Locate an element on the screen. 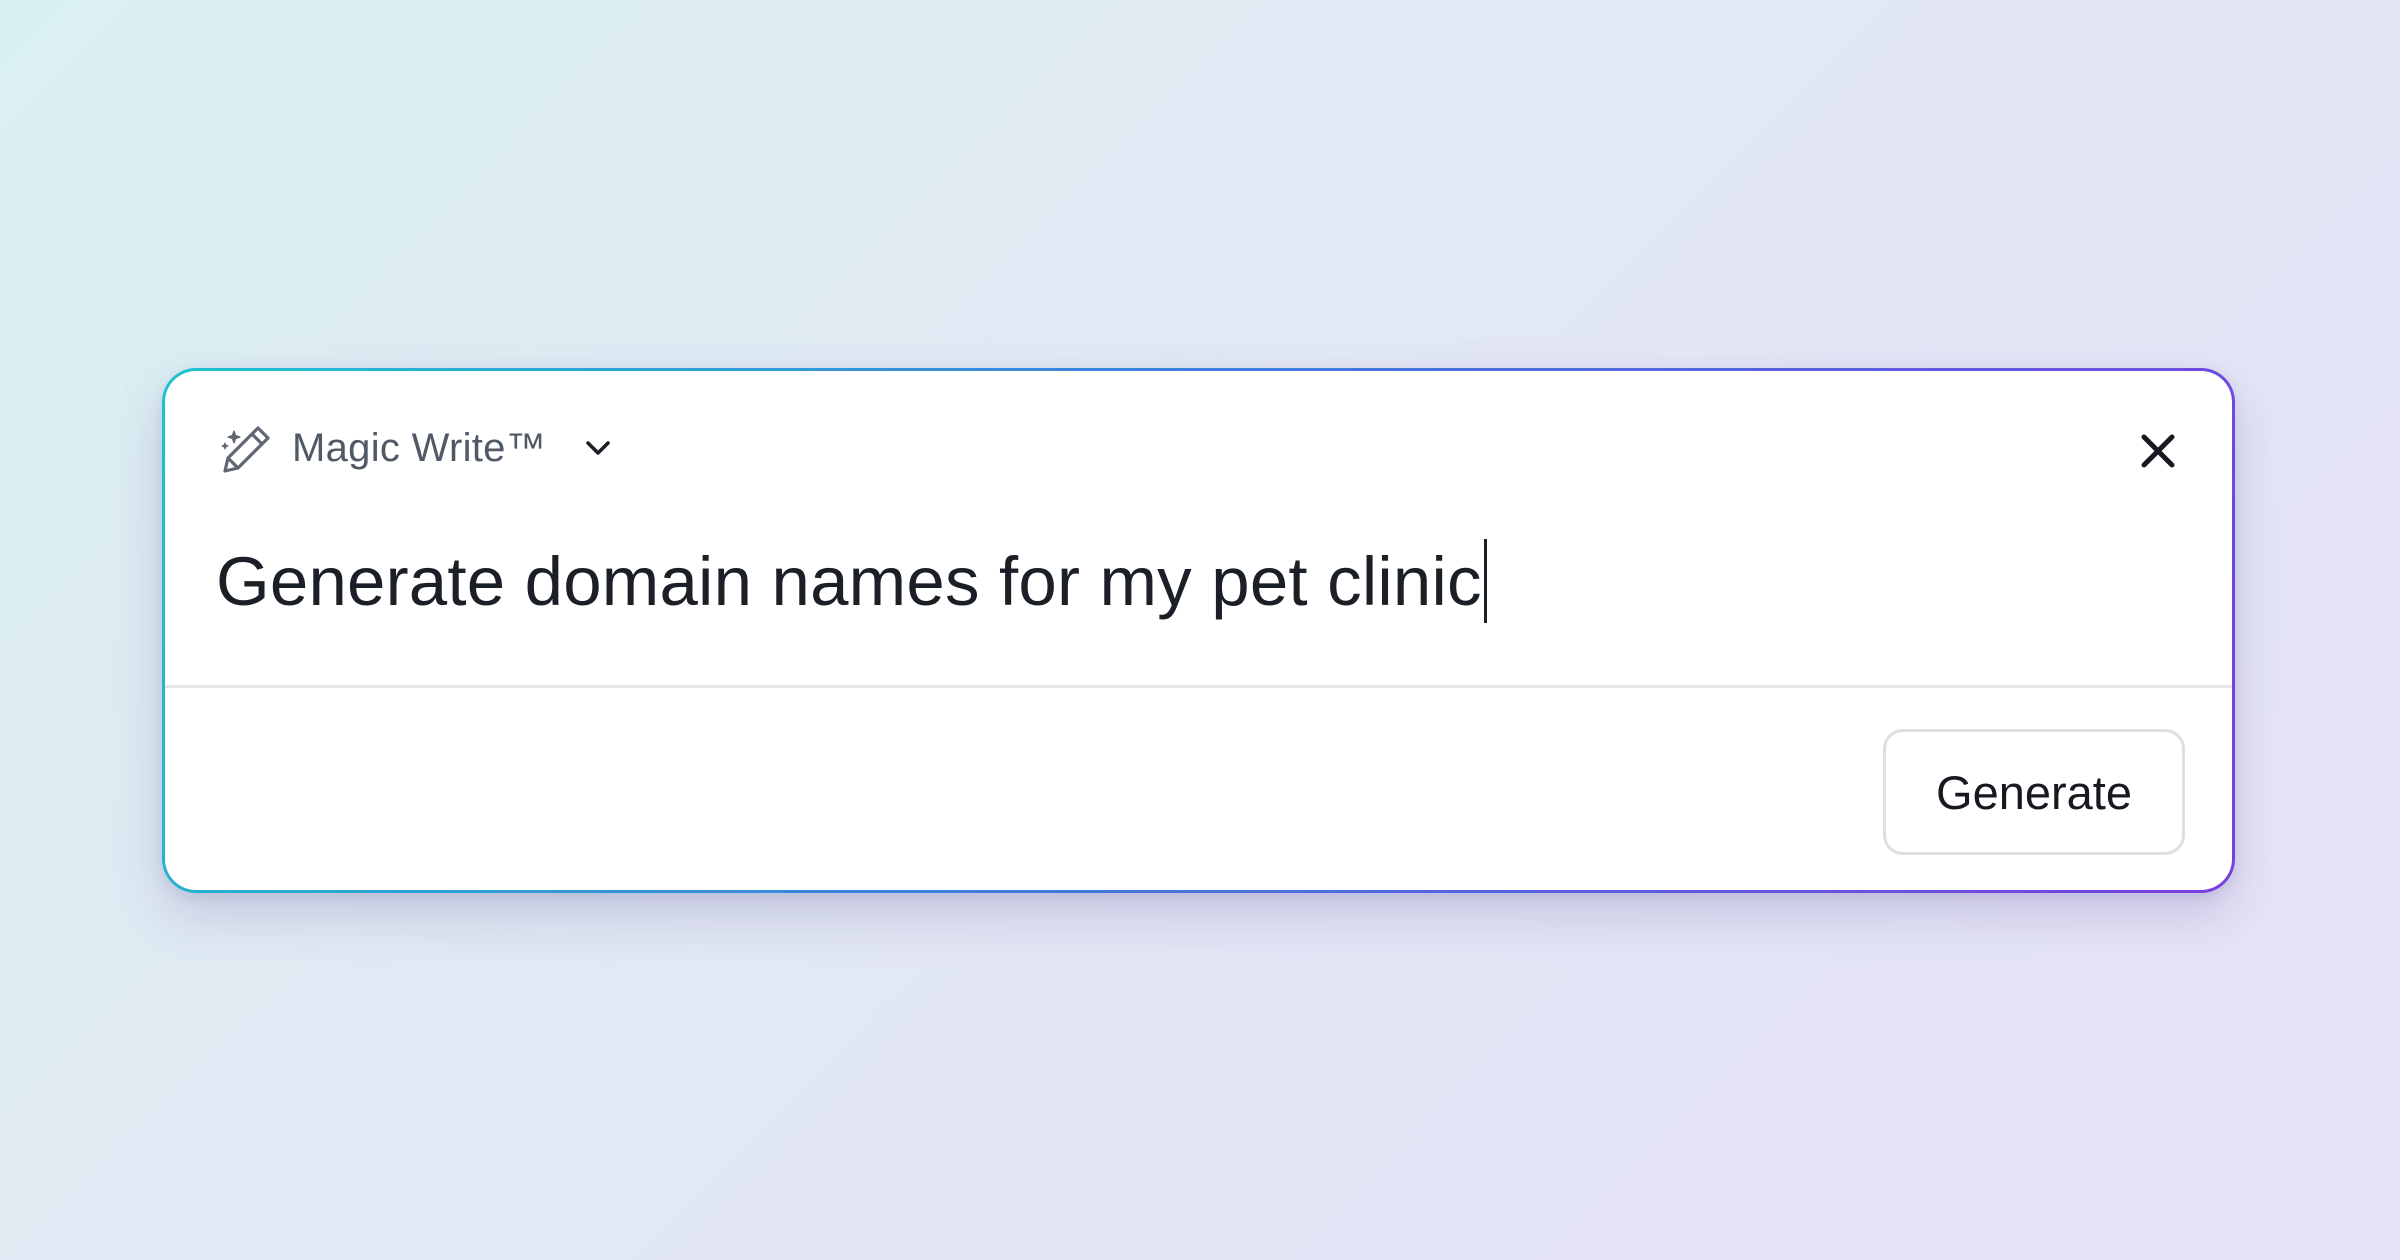 The width and height of the screenshot is (2400, 1260). close-icon is located at coordinates (2158, 451).